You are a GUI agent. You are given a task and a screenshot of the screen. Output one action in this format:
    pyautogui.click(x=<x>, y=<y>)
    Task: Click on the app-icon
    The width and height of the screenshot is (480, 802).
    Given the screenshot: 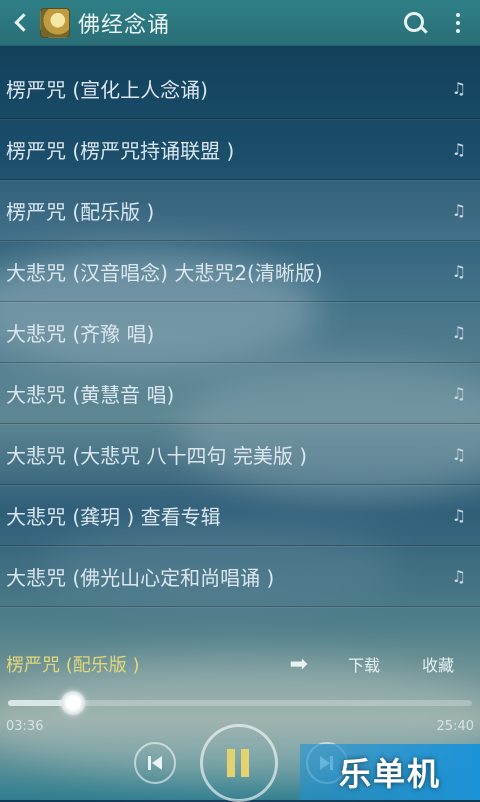 What is the action you would take?
    pyautogui.click(x=55, y=22)
    